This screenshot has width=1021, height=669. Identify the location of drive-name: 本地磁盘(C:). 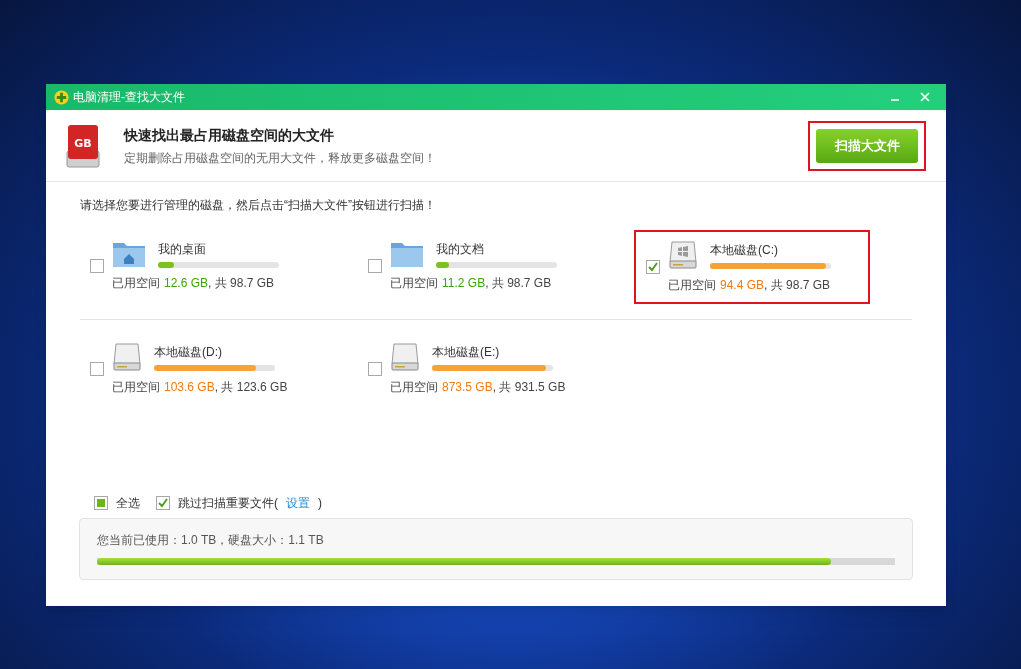
(744, 250).